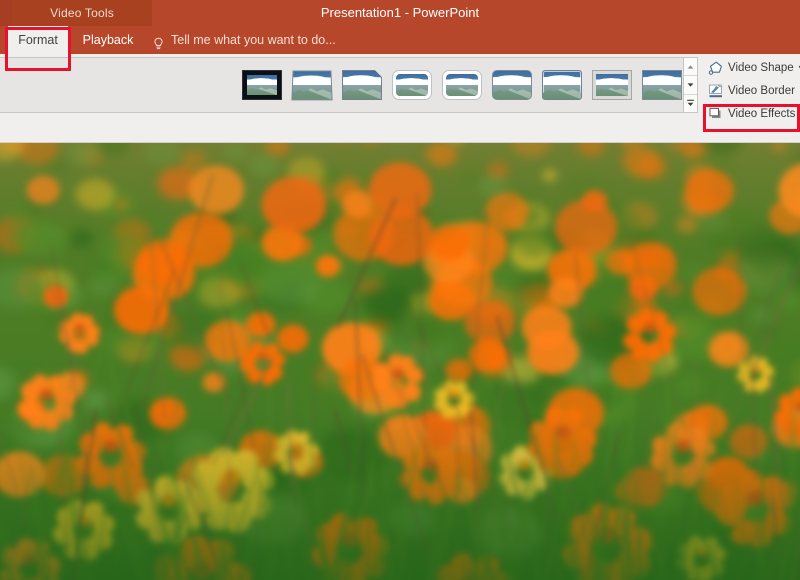 The image size is (800, 580). I want to click on video-effects-button: Video Effects ▾, so click(753, 113).